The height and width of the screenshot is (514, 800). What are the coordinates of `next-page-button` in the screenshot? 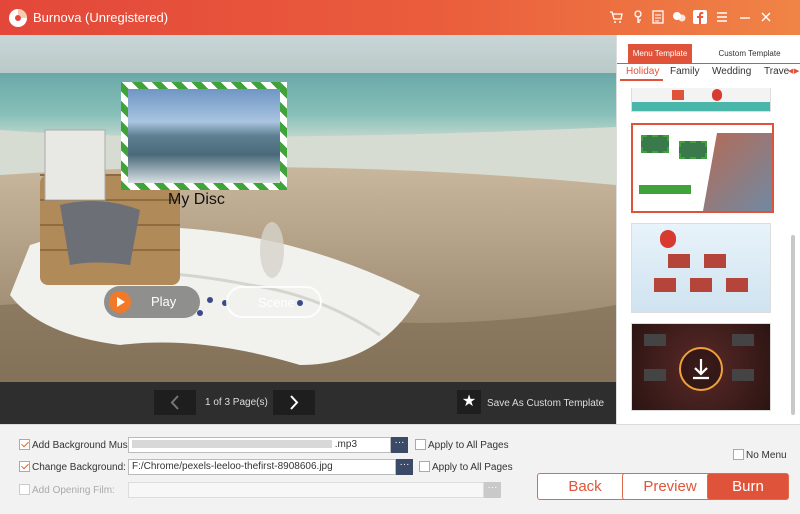 It's located at (294, 402).